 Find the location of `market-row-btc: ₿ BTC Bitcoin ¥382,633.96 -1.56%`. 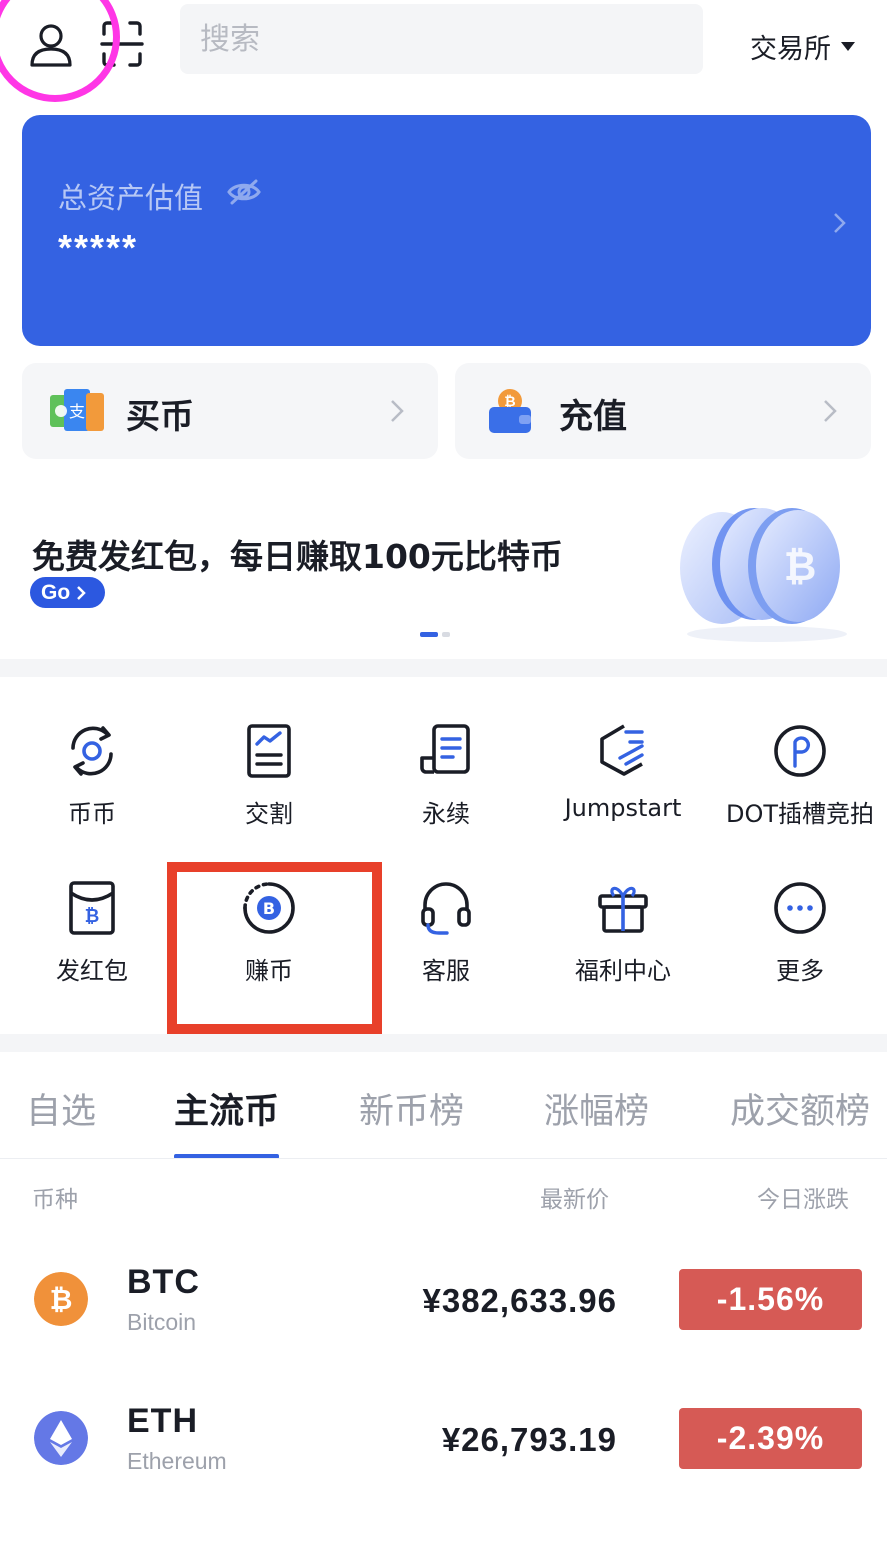

market-row-btc: ₿ BTC Bitcoin ¥382,633.96 -1.56% is located at coordinates (443, 1300).